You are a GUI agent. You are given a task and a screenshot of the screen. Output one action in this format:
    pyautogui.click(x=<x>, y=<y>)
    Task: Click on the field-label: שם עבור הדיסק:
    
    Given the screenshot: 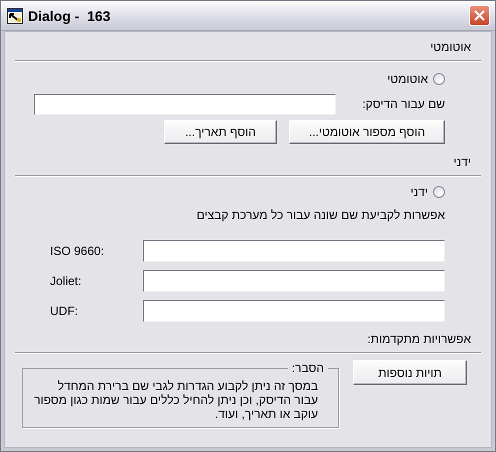 What is the action you would take?
    pyautogui.click(x=403, y=104)
    